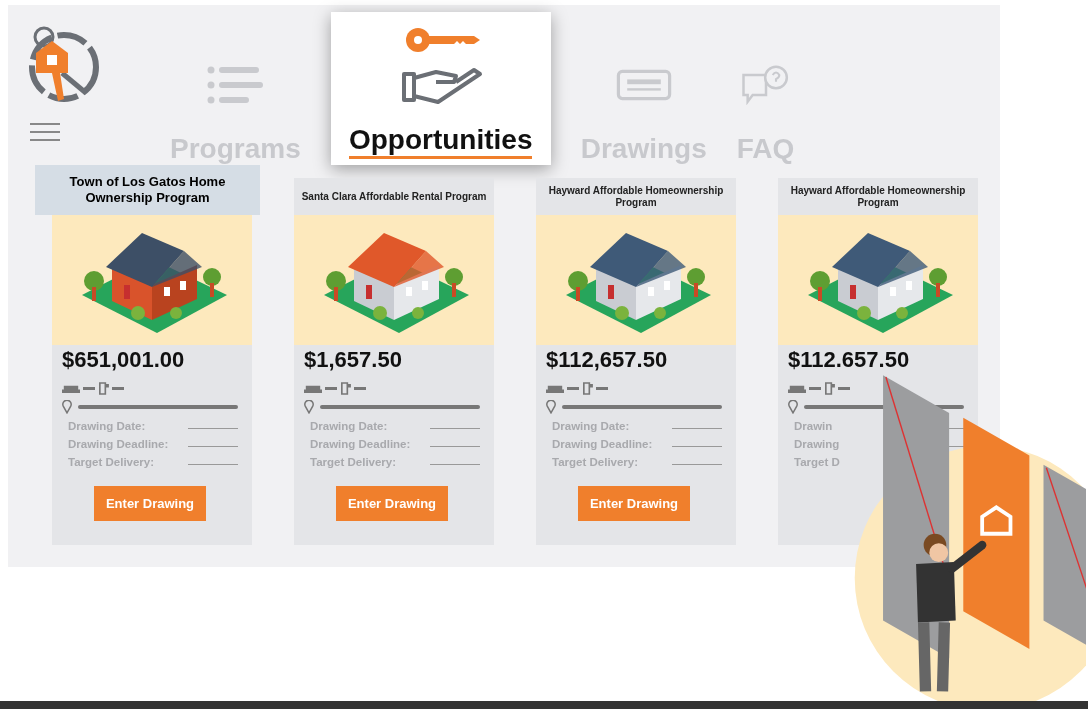 This screenshot has width=1088, height=709. What do you see at coordinates (353, 360) in the screenshot?
I see `price: $1,657.50` at bounding box center [353, 360].